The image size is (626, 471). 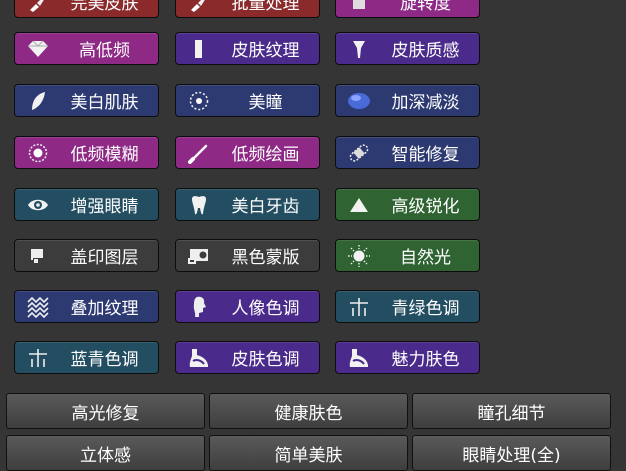 What do you see at coordinates (265, 103) in the screenshot?
I see `tool-button-label: 美瞳` at bounding box center [265, 103].